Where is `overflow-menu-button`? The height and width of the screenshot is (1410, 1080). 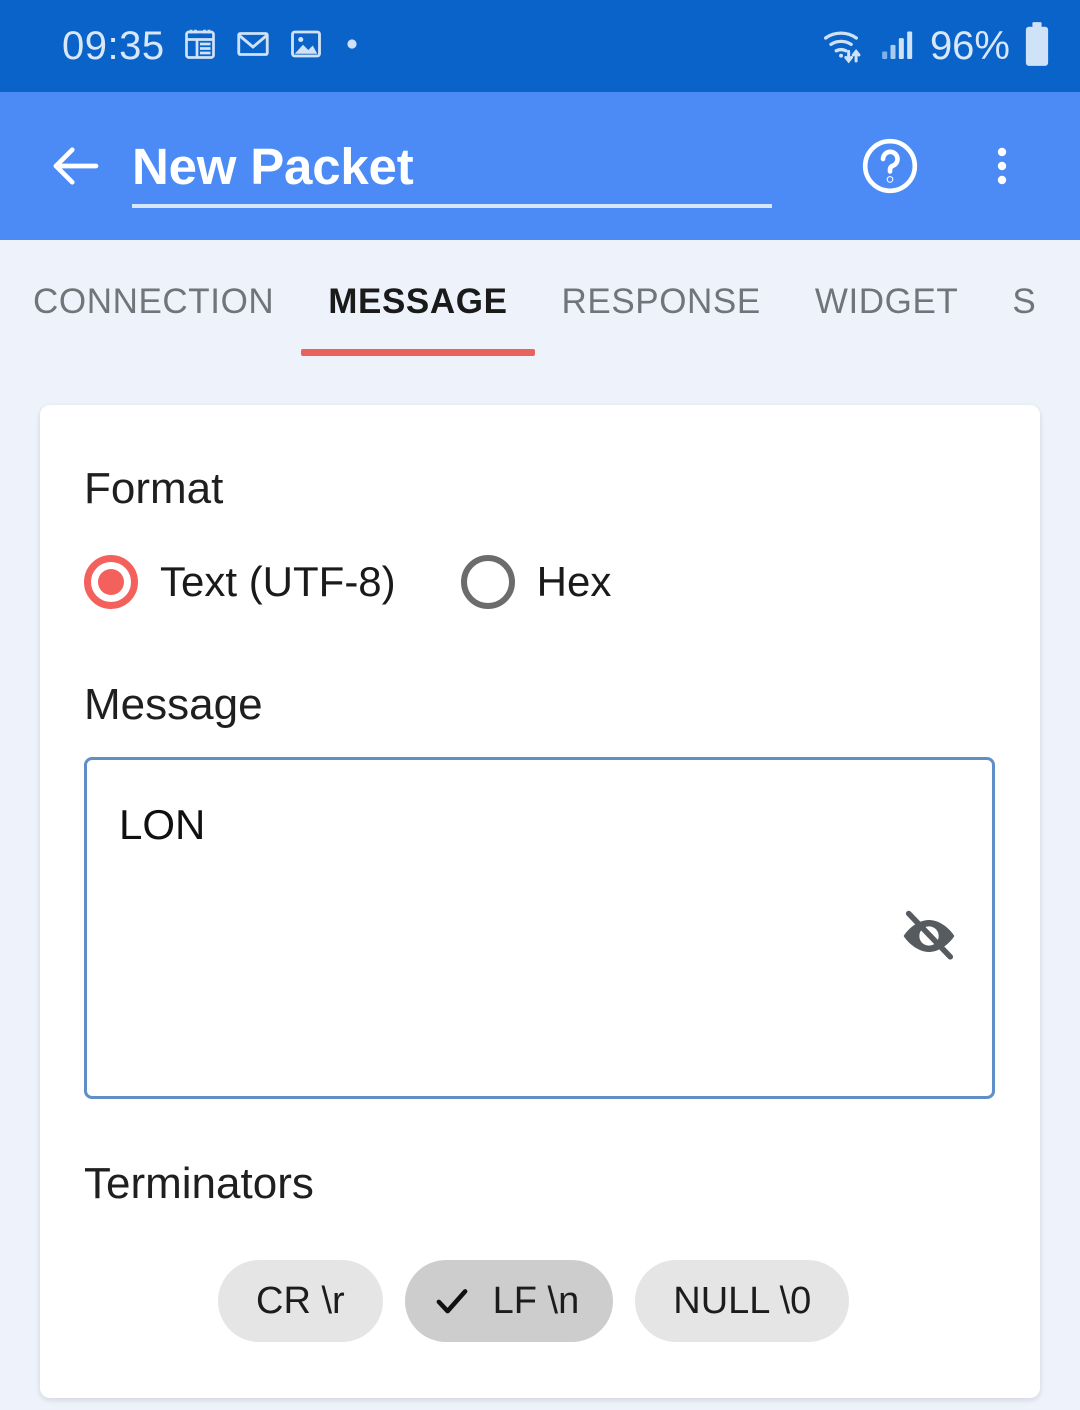 overflow-menu-button is located at coordinates (1002, 166).